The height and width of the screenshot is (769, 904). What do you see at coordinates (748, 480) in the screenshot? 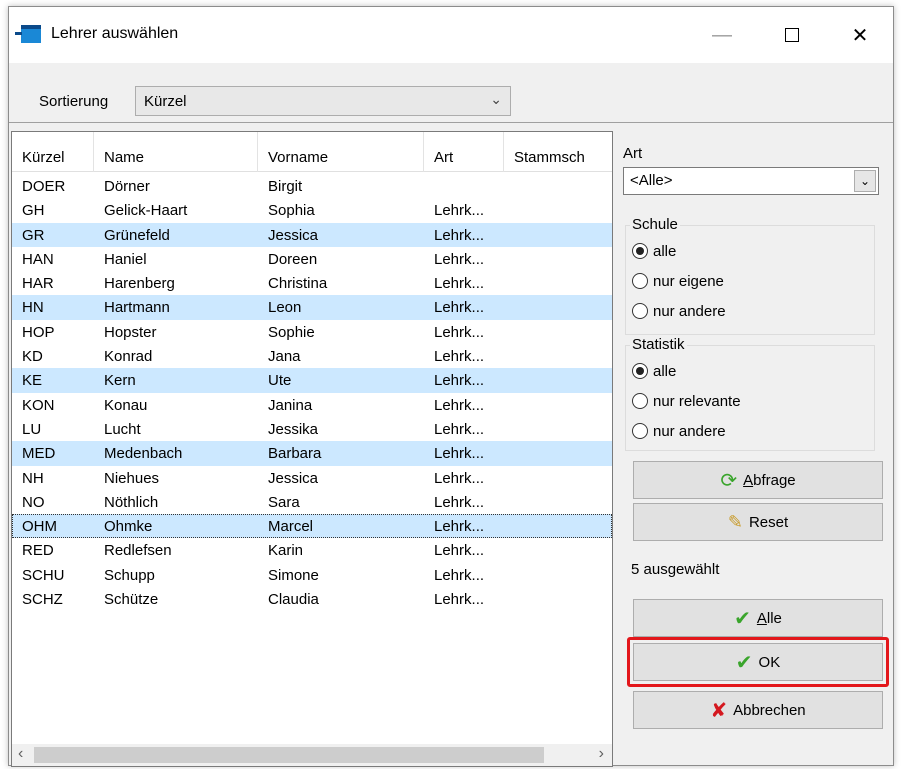
I see `abfrage-mnemonic: A` at bounding box center [748, 480].